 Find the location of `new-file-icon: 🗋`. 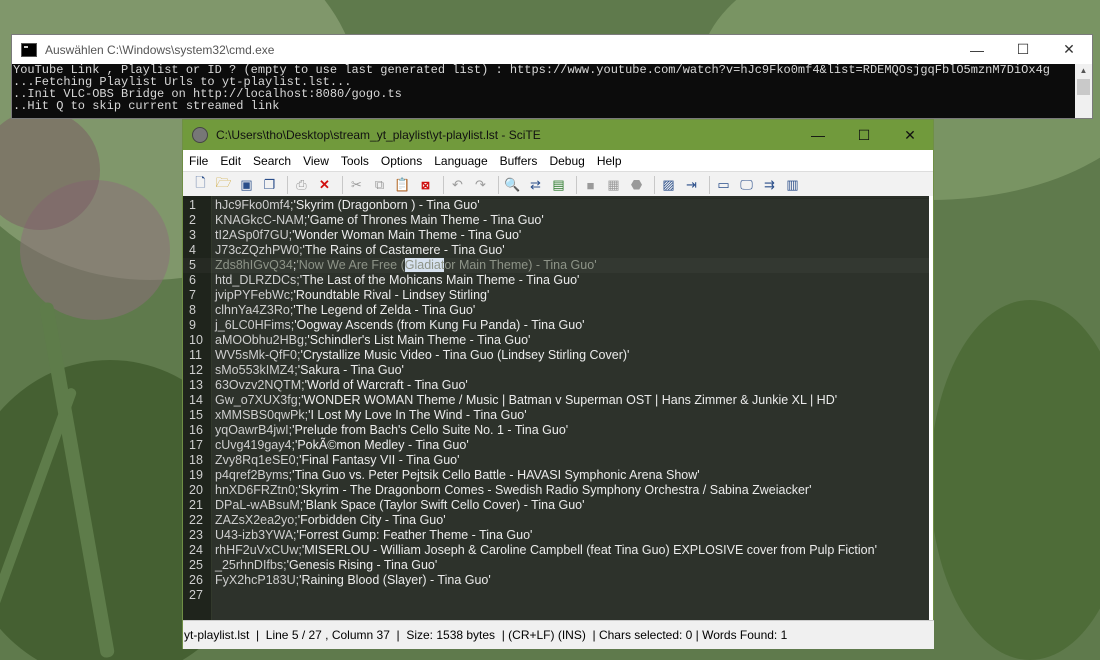

new-file-icon: 🗋 is located at coordinates (200, 184).